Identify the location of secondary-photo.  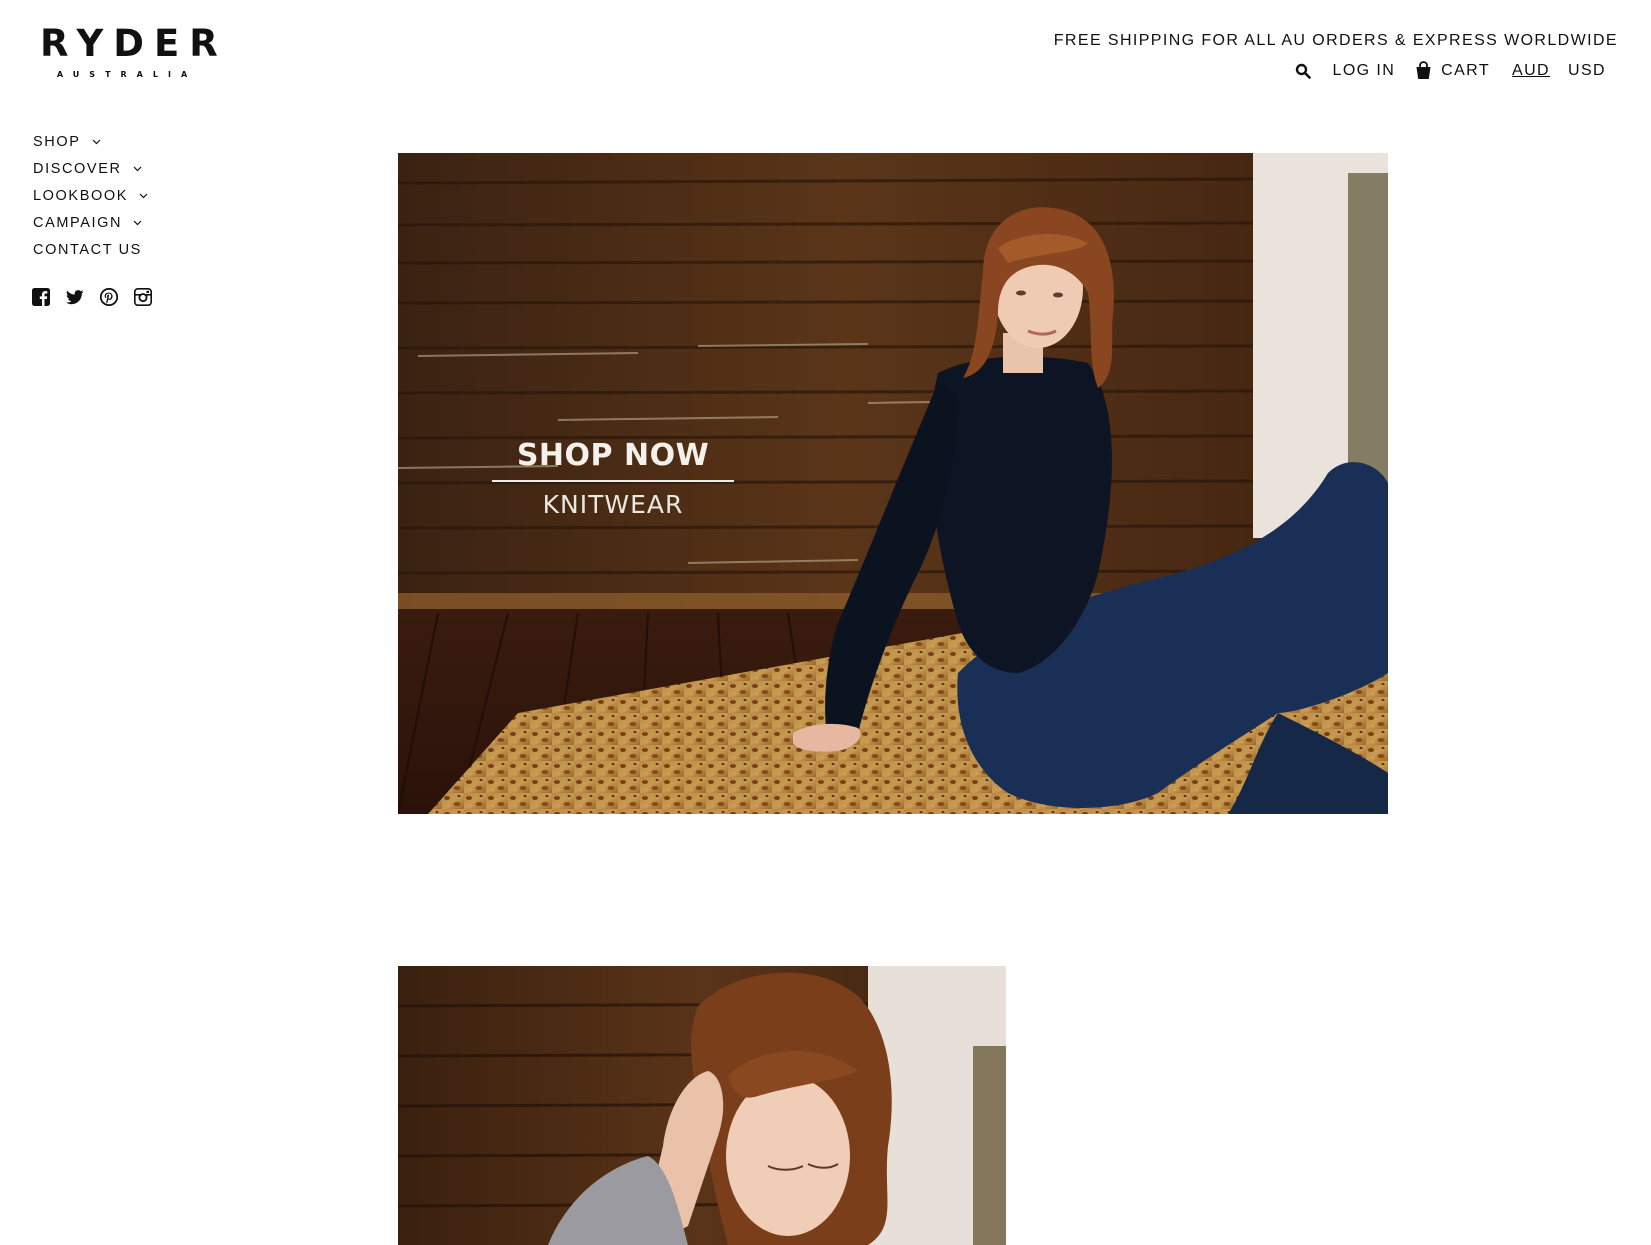
(702, 1105).